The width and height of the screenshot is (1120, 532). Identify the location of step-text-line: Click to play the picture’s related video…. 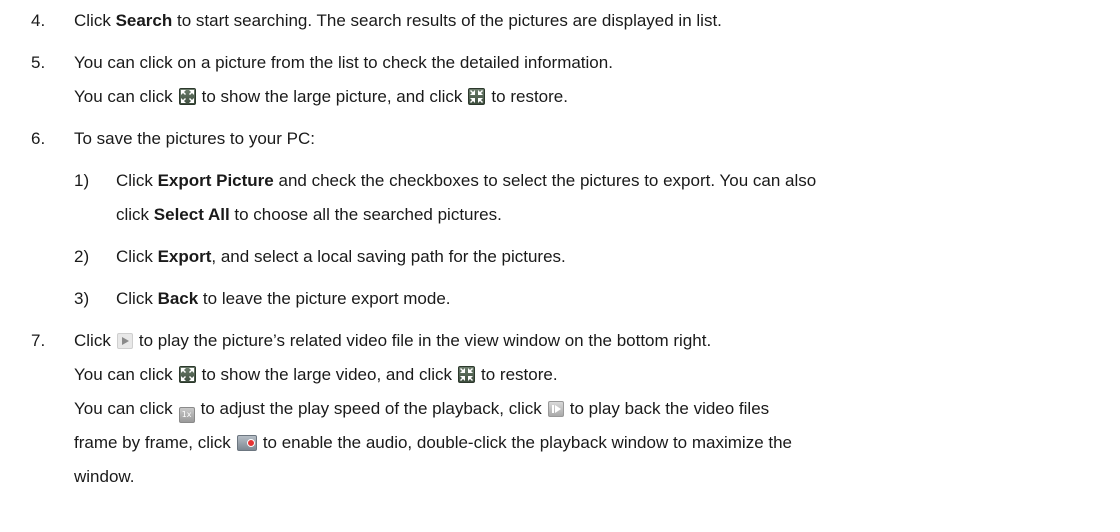
(392, 341).